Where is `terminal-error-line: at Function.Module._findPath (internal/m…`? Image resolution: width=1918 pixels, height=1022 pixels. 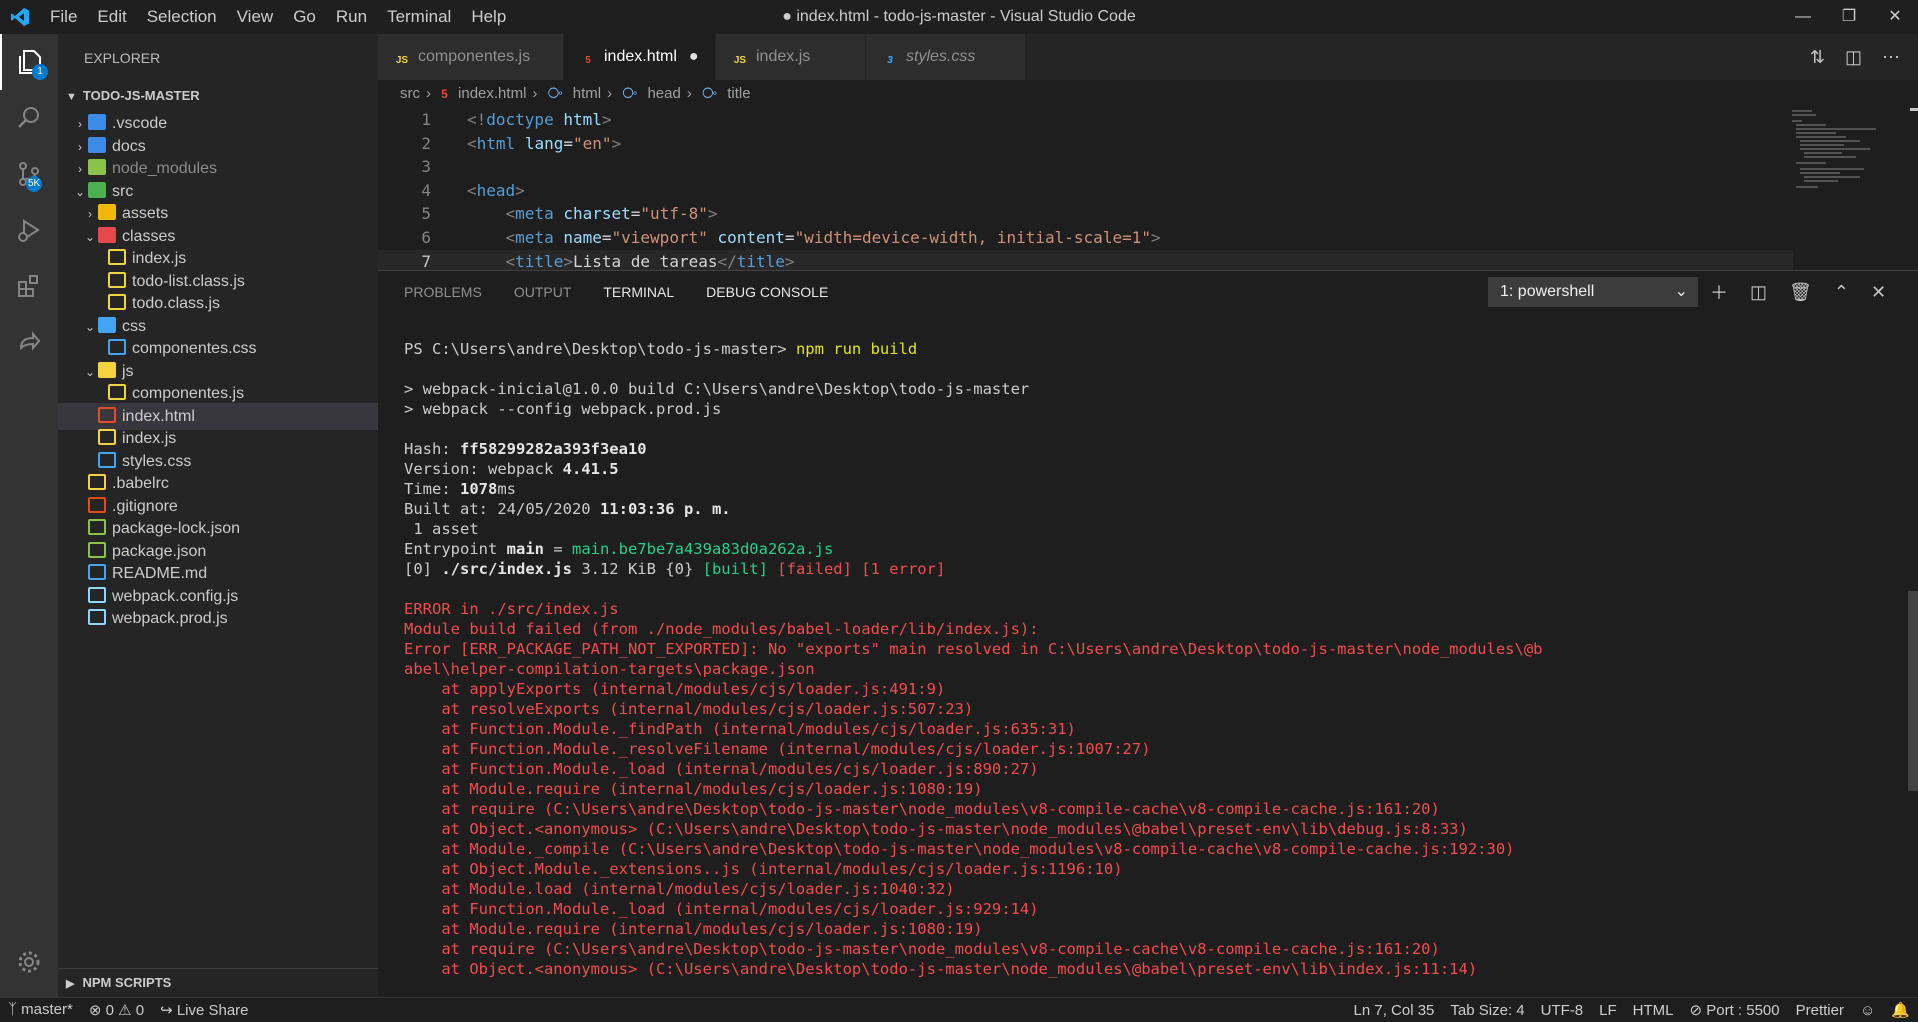 terminal-error-line: at Function.Module._findPath (internal/m… is located at coordinates (740, 729).